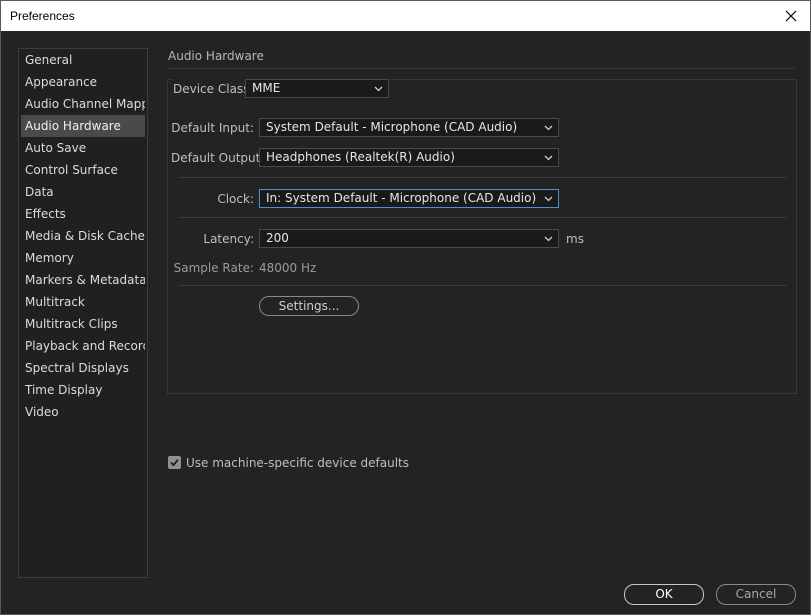 This screenshot has width=811, height=615. I want to click on device-class-select: MME, so click(317, 88).